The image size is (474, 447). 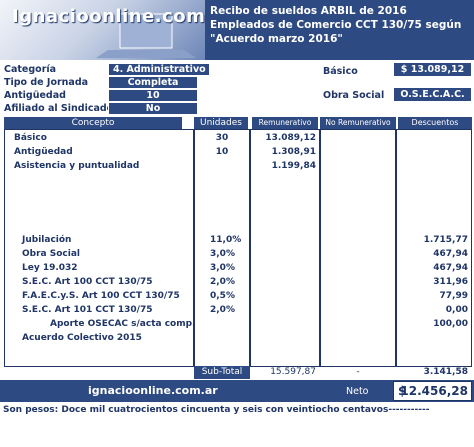 What do you see at coordinates (285, 123) in the screenshot?
I see `col-header-remunerativo: Remunerativo` at bounding box center [285, 123].